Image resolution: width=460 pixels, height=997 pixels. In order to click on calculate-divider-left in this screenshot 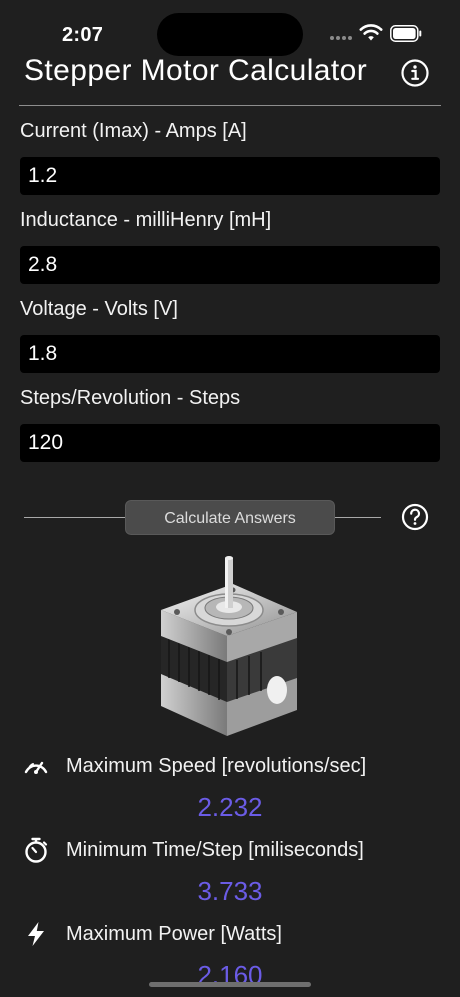, I will do `click(75, 517)`.